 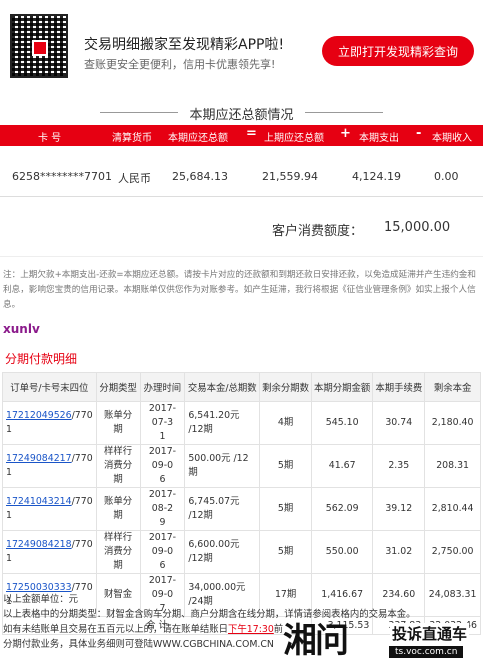 What do you see at coordinates (241, 135) in the screenshot?
I see `summary-header-bar: 卡 号 清算货币 本期应还总额 = 上期应还总额 + 本期支出 - 本期收入` at bounding box center [241, 135].